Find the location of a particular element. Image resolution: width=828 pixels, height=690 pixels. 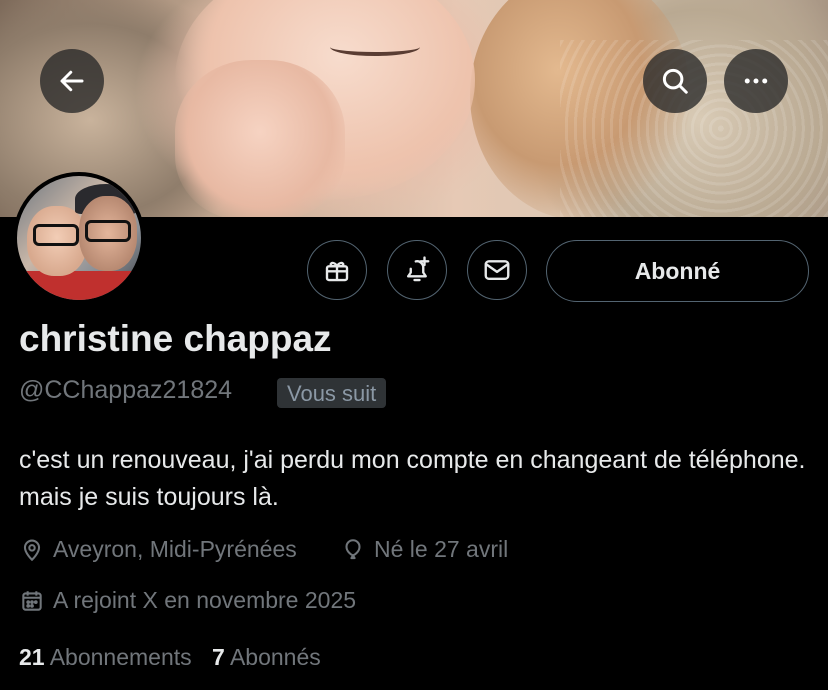

avatar is located at coordinates (79, 238).